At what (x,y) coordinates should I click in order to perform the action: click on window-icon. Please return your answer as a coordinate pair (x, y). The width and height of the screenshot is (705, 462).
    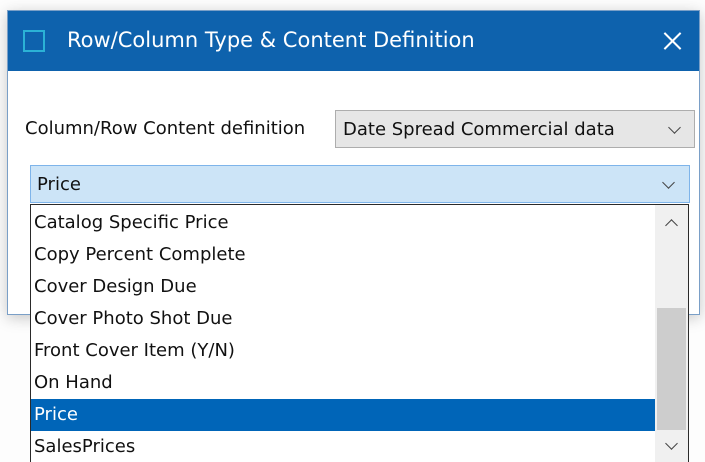
    Looking at the image, I should click on (34, 41).